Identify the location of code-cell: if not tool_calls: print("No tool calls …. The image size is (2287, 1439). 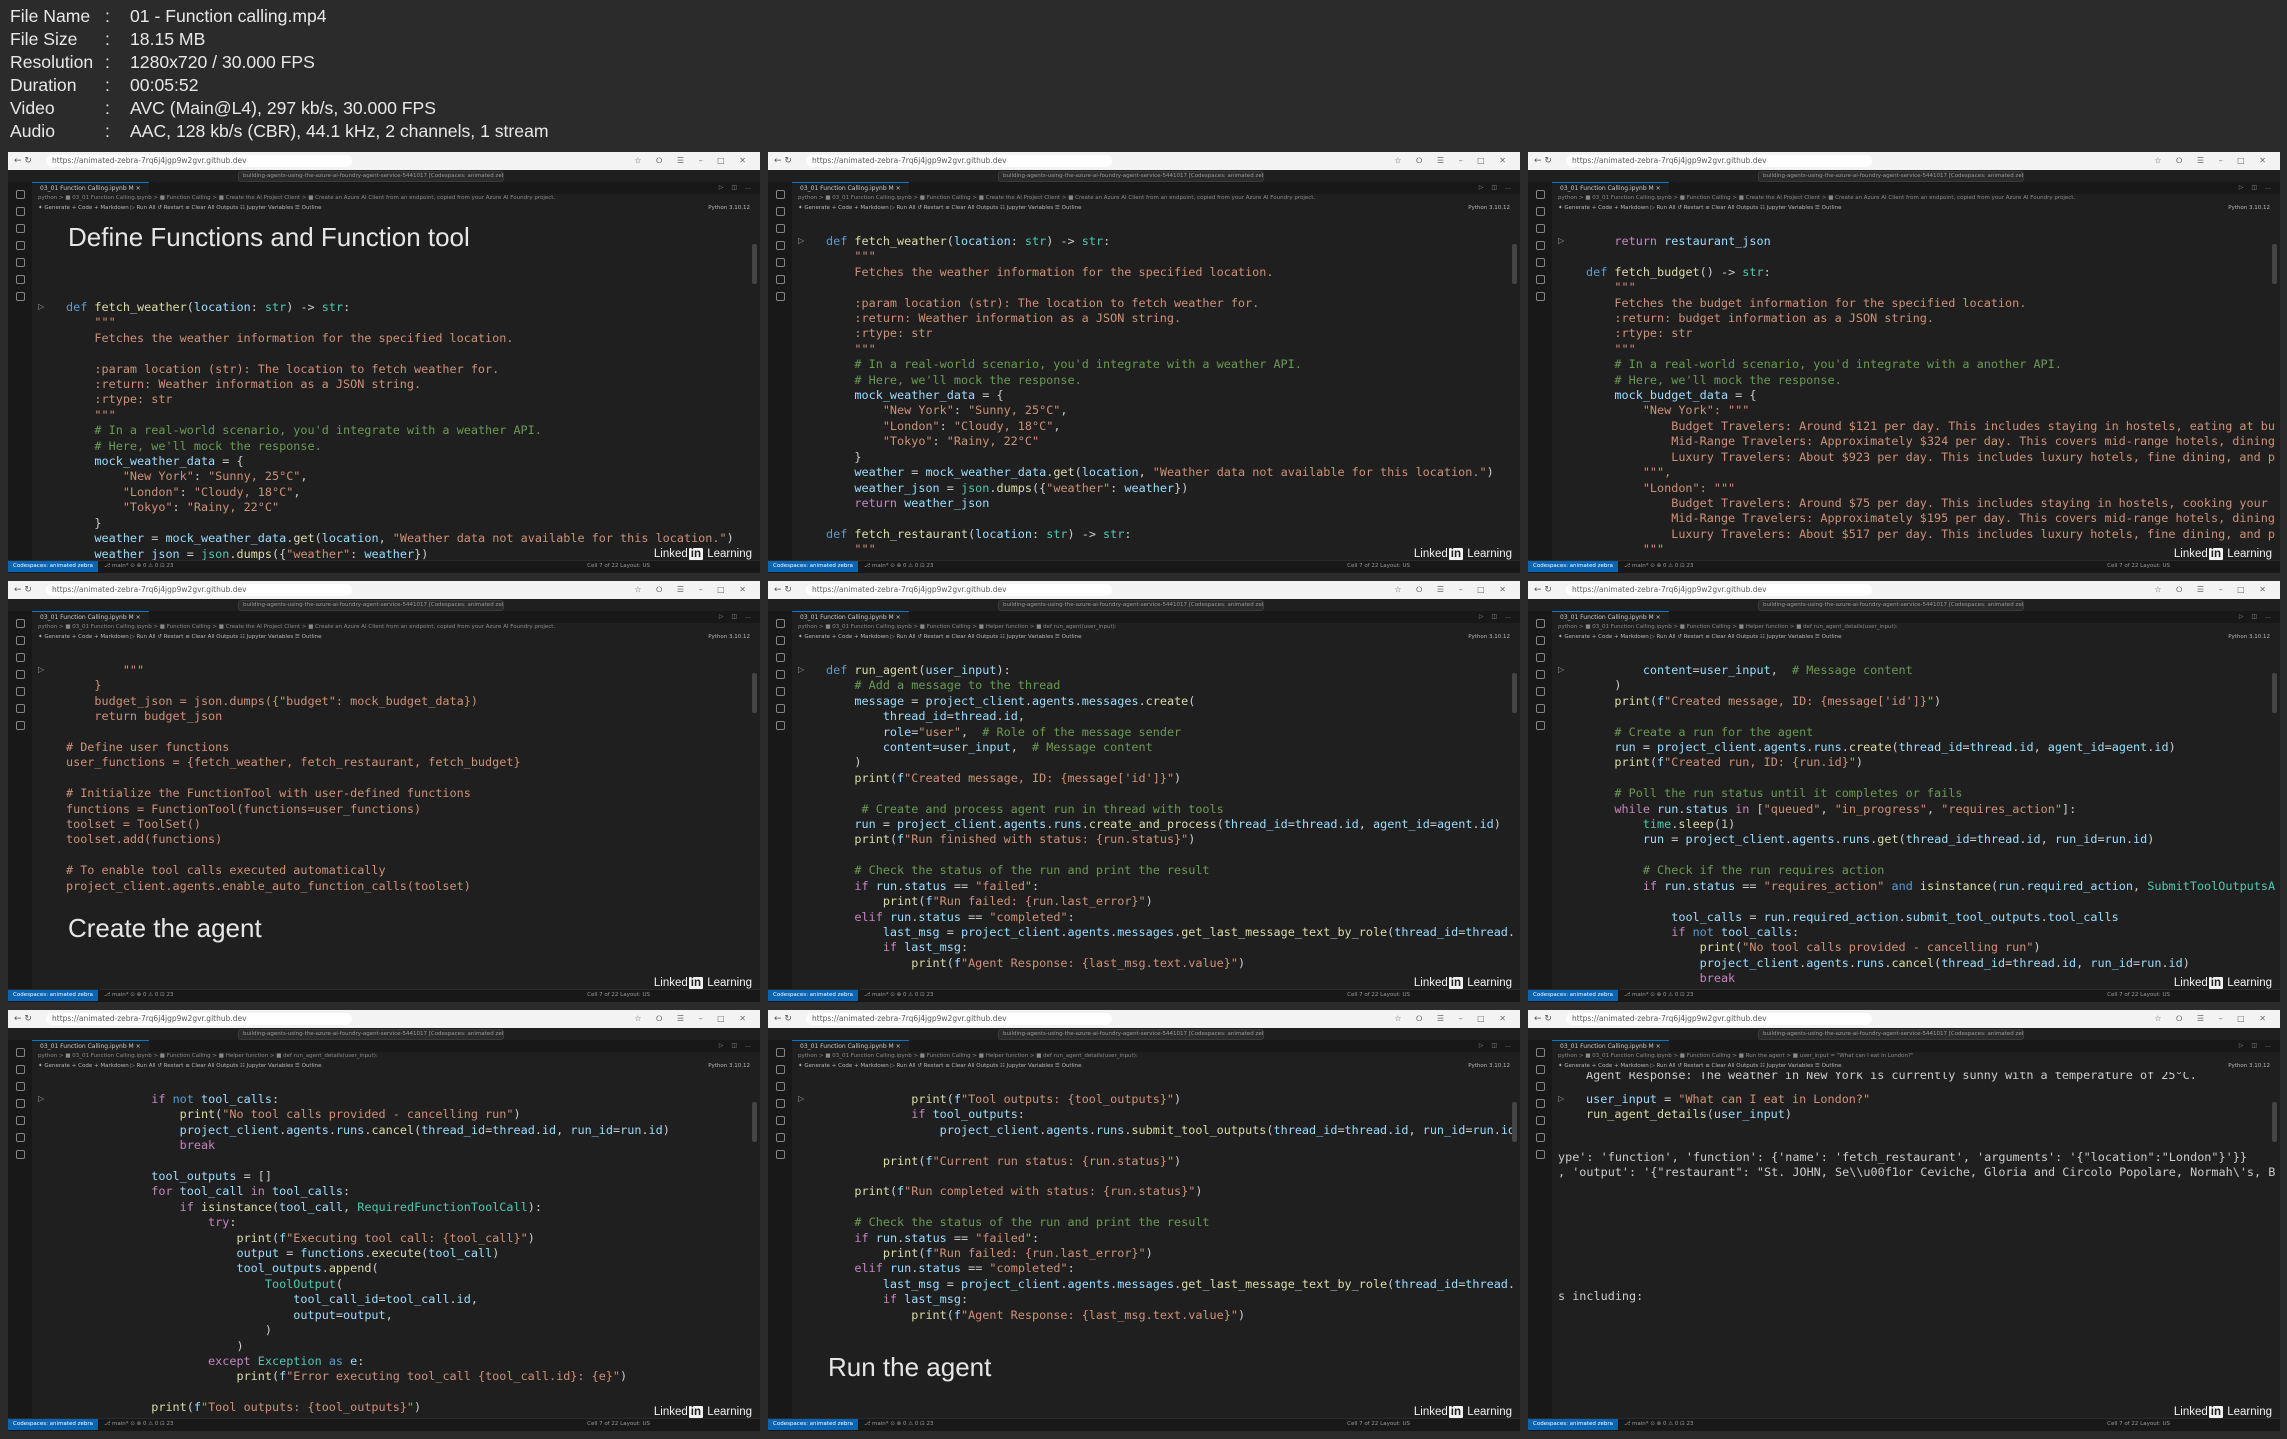
(368, 1254).